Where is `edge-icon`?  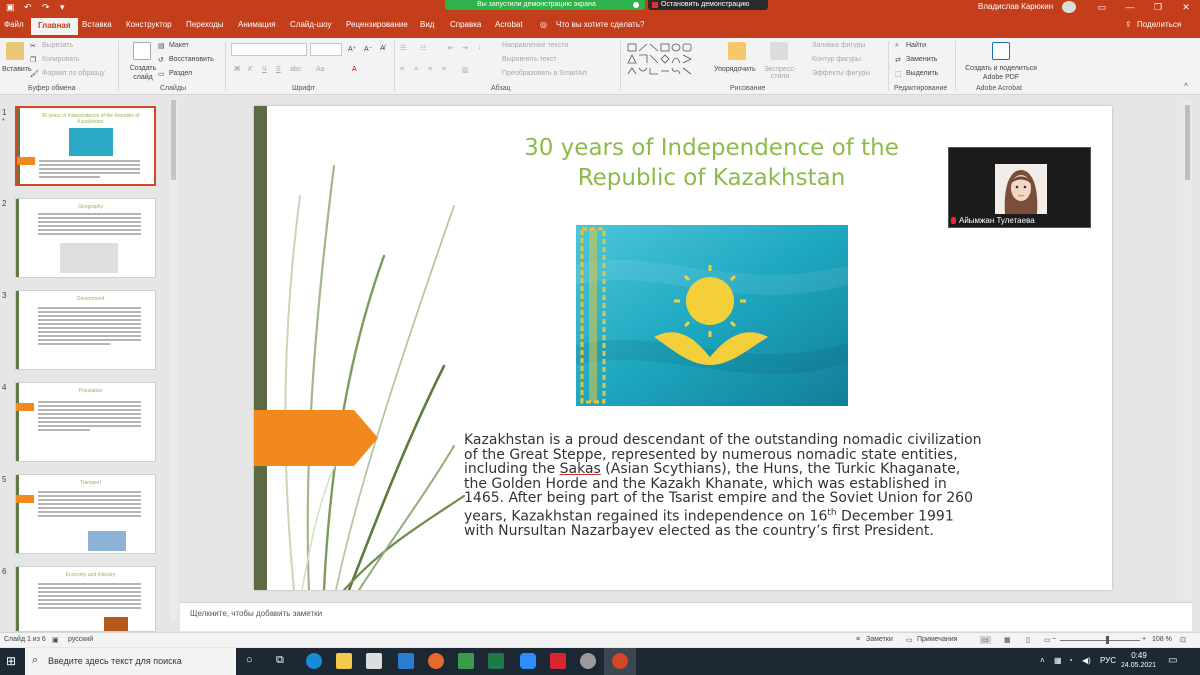 edge-icon is located at coordinates (314, 661).